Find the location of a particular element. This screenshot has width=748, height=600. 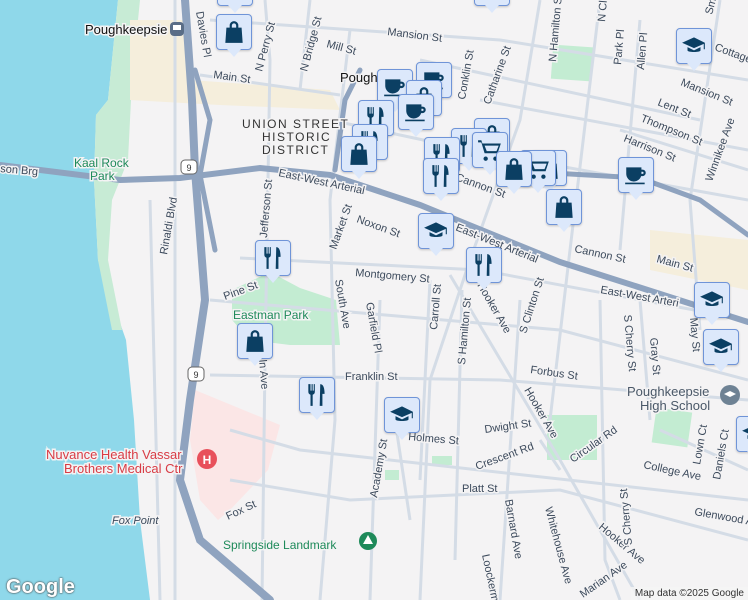

district-label-3: DISTRICT is located at coordinates (295, 150).